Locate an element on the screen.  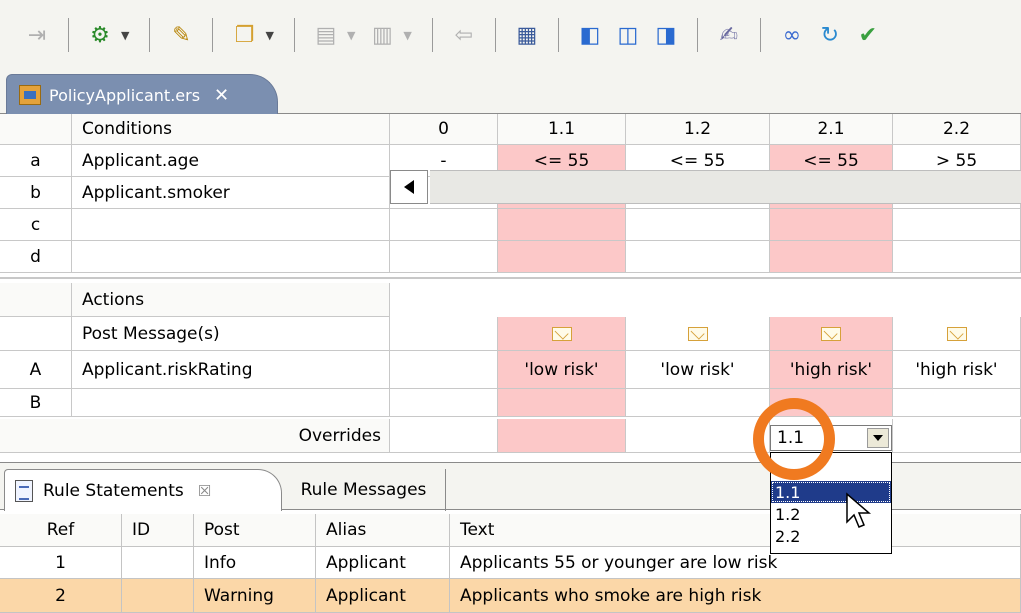
tab-rule-statements: Rule Statements ☒ is located at coordinates (143, 490).